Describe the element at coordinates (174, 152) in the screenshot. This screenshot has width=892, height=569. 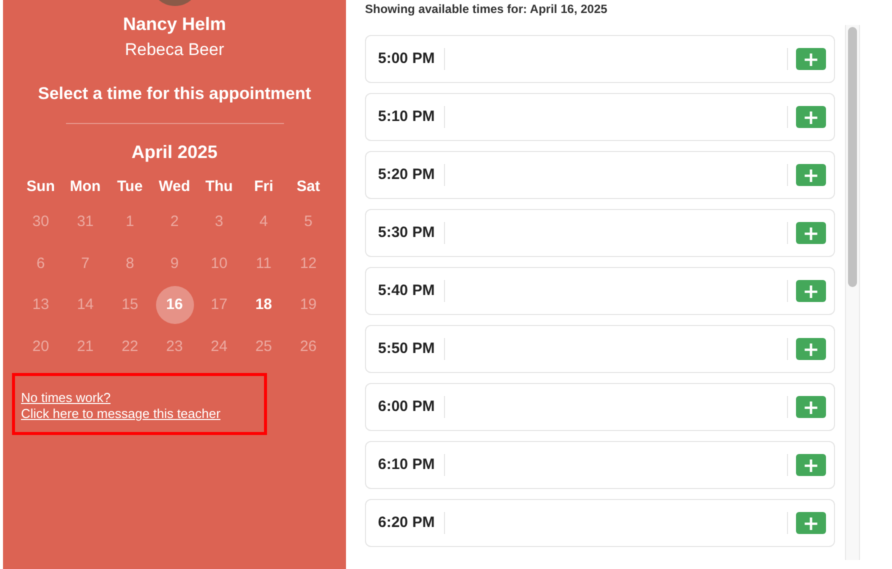
I see `month-title: April 2025` at that location.